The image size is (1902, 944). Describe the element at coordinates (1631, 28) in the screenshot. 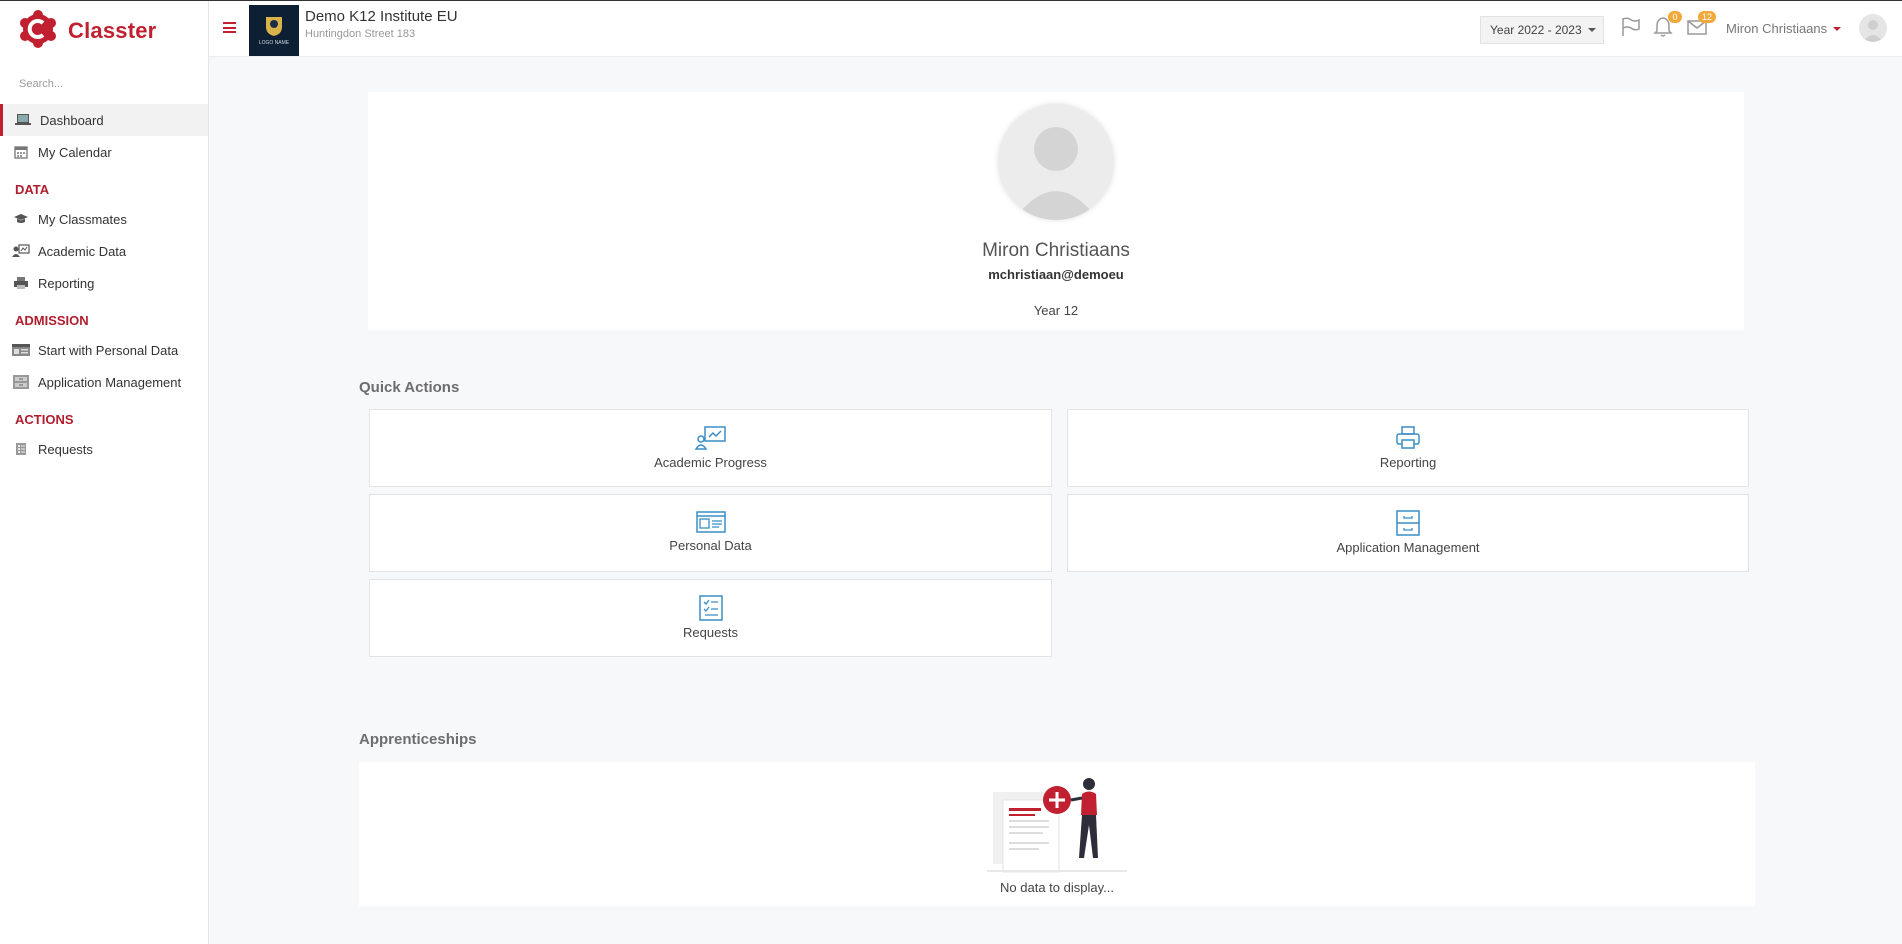

I see `flag-icon` at that location.